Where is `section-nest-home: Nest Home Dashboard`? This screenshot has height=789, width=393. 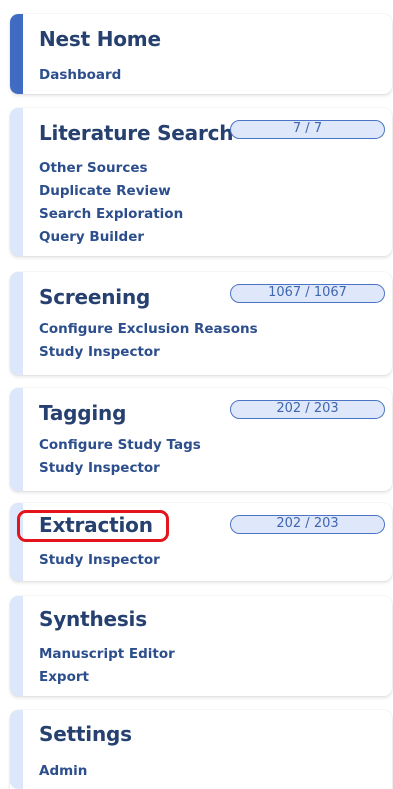
section-nest-home: Nest Home Dashboard is located at coordinates (201, 54).